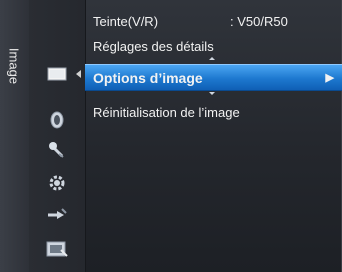 The width and height of the screenshot is (342, 272). Describe the element at coordinates (57, 150) in the screenshot. I see `channel-icon` at that location.